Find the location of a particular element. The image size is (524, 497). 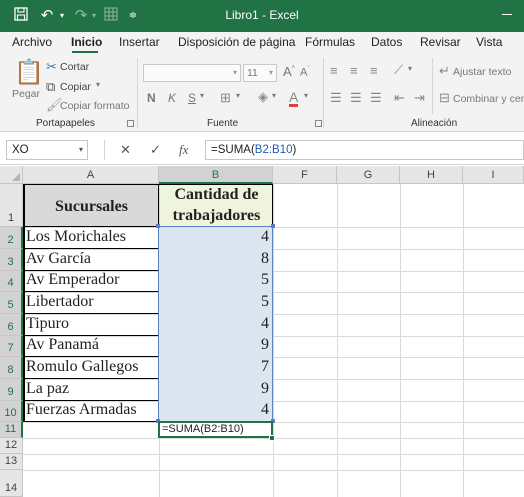

row-header-13: 13 is located at coordinates (11, 462).